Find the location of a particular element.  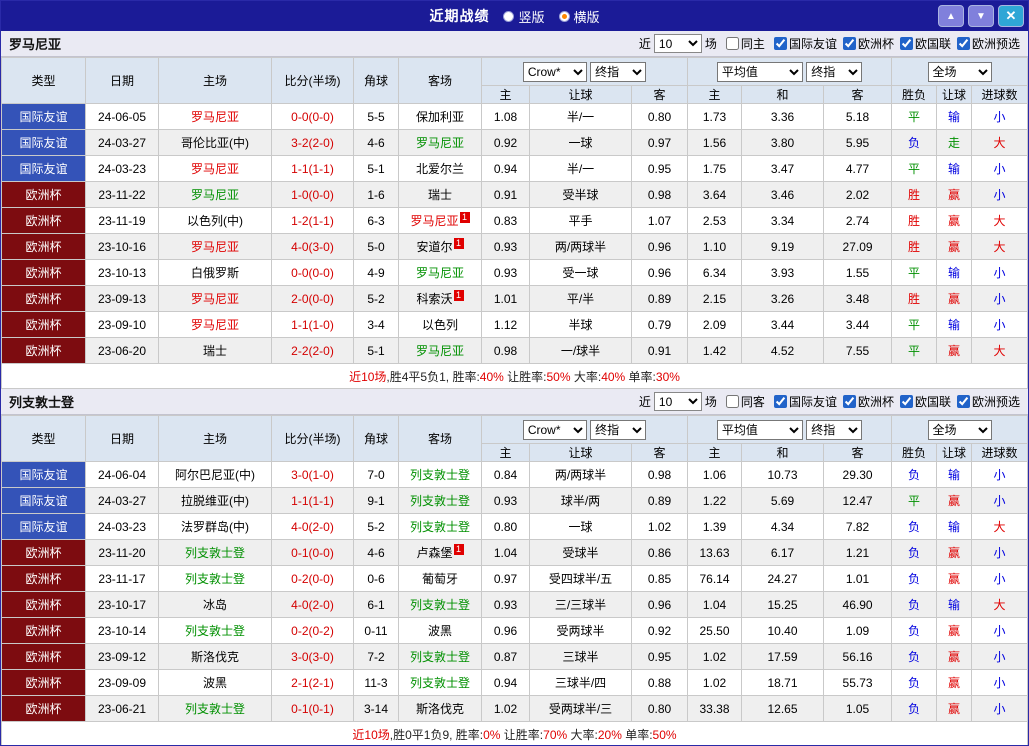

close-button: ✕ is located at coordinates (1011, 16).